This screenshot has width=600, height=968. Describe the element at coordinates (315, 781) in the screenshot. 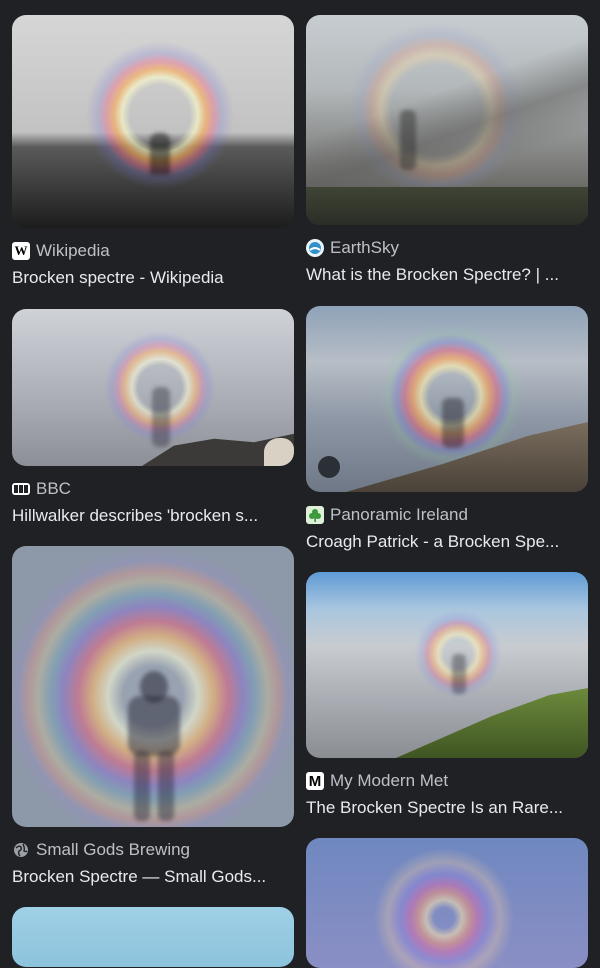

I see `mymodernmet-m-icon: M` at that location.